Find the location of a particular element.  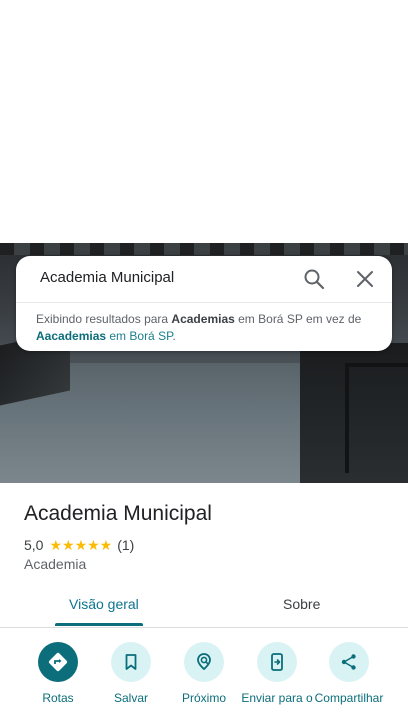

hint-prefix: Exibindo resultados para is located at coordinates (104, 319).